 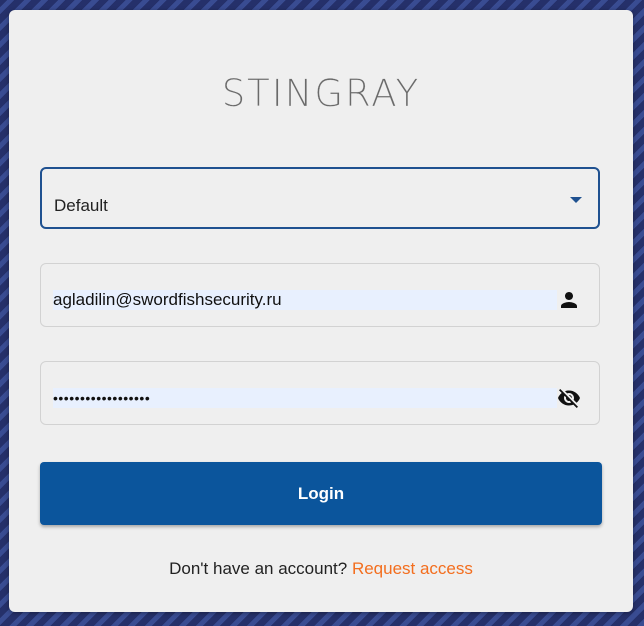 I want to click on realm-select: Default, so click(x=320, y=198).